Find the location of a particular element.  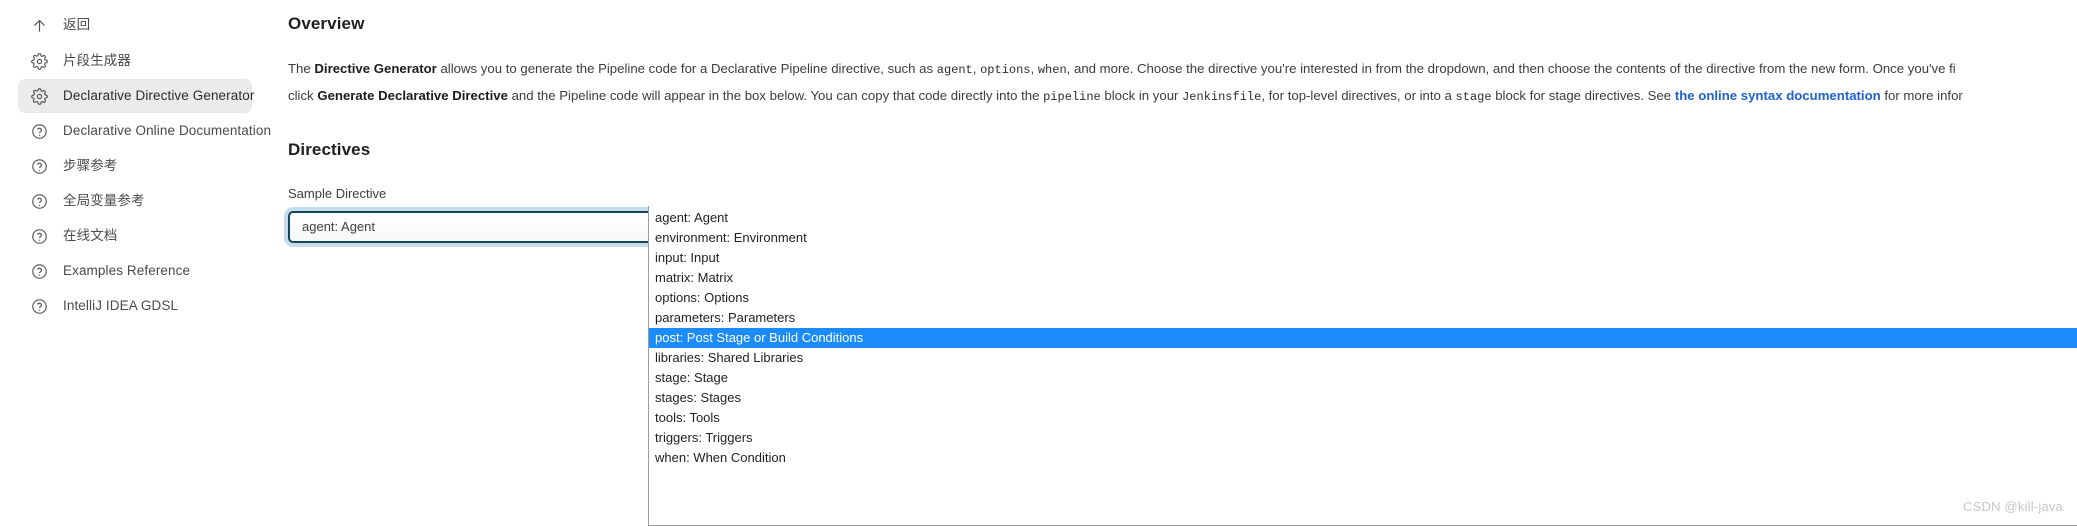

dropdown-option: libraries: Shared Libraries is located at coordinates (1363, 358).